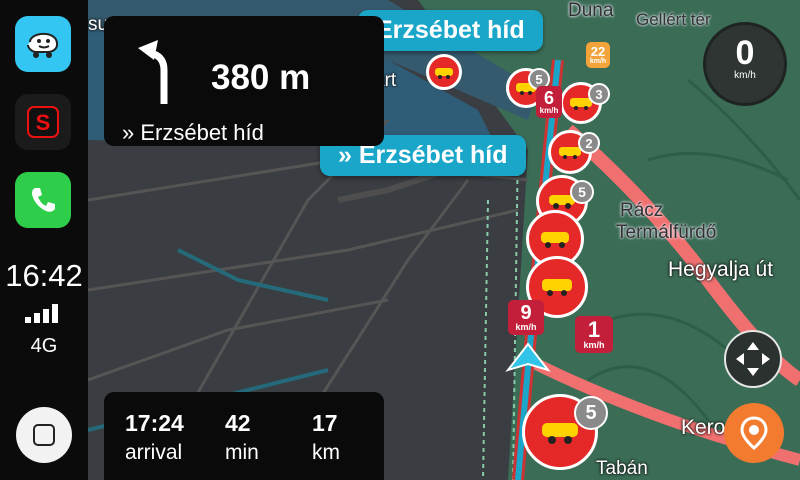  I want to click on map-label-kero: Kero, so click(703, 427).